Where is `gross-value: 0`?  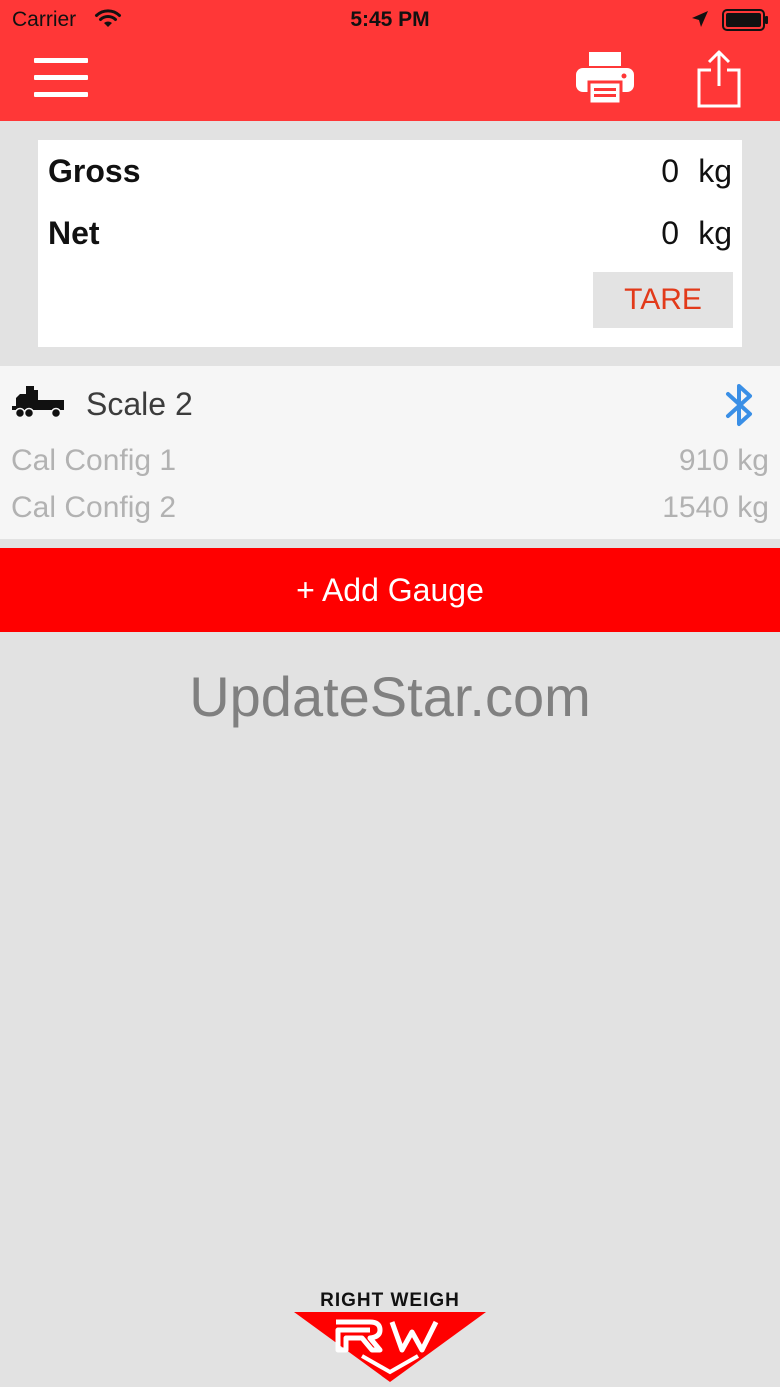 gross-value: 0 is located at coordinates (670, 171).